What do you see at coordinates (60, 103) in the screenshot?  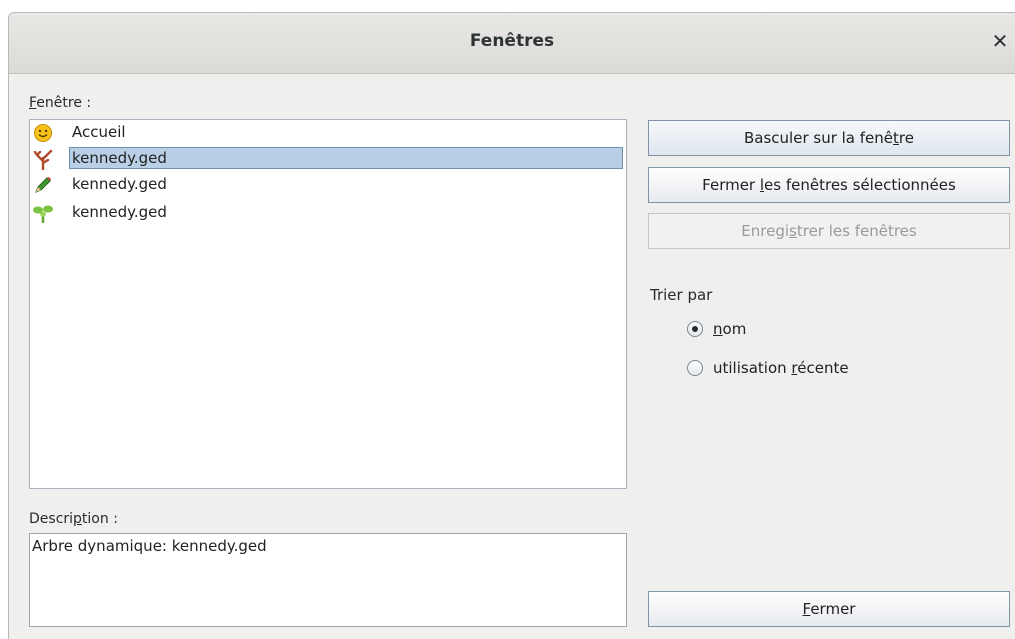 I see `window-list-label: Fenêtre :` at bounding box center [60, 103].